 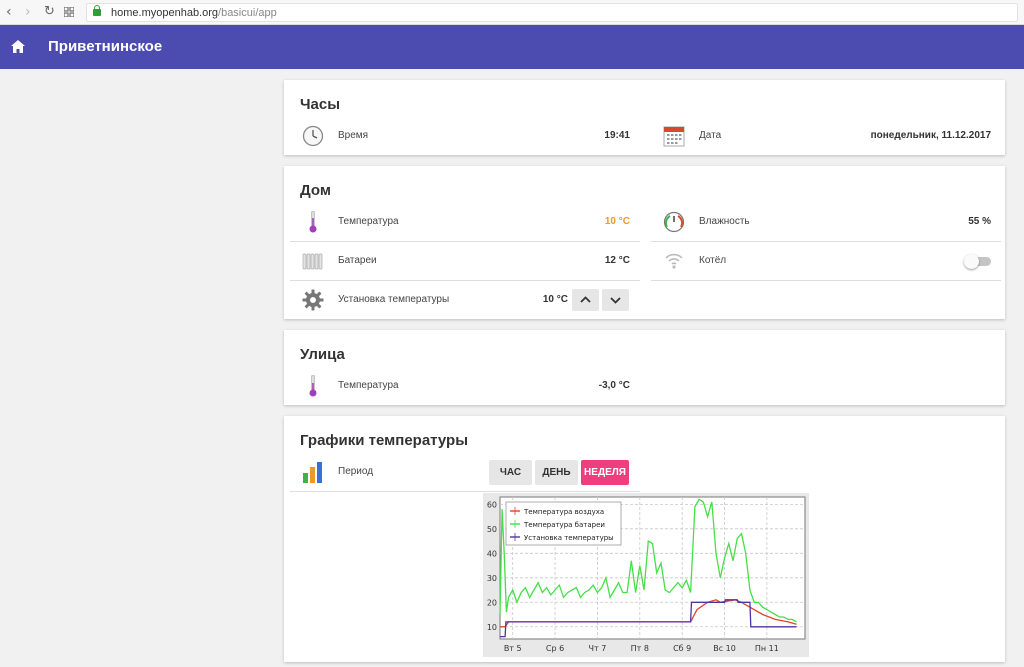 I want to click on street-temperature-row: Температура -3,0 °C, so click(x=465, y=386).